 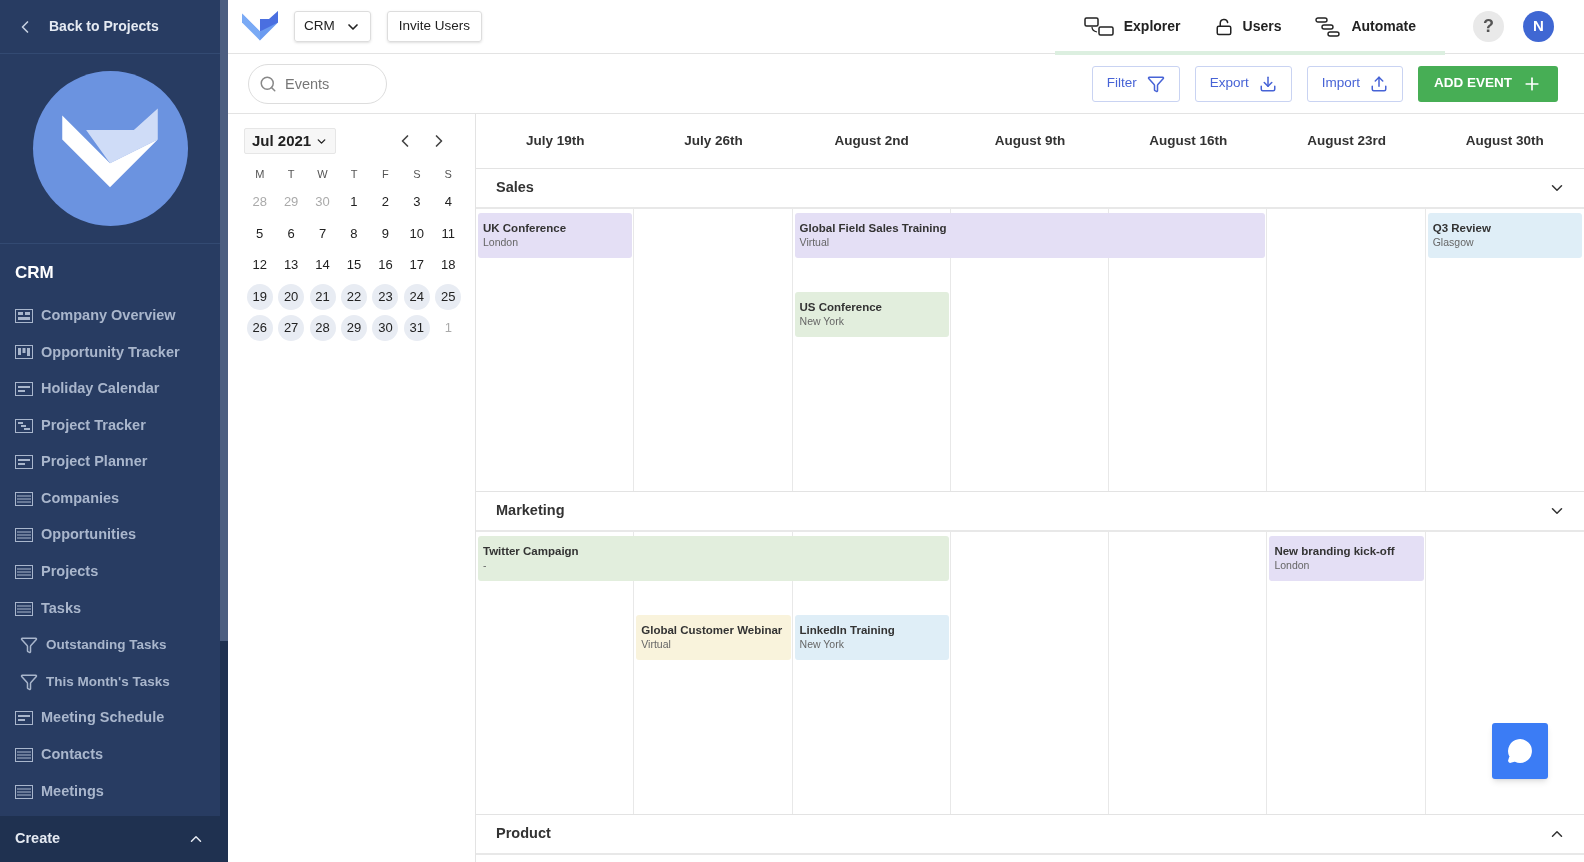 What do you see at coordinates (110, 462) in the screenshot?
I see `sidebar-item: Project Planner` at bounding box center [110, 462].